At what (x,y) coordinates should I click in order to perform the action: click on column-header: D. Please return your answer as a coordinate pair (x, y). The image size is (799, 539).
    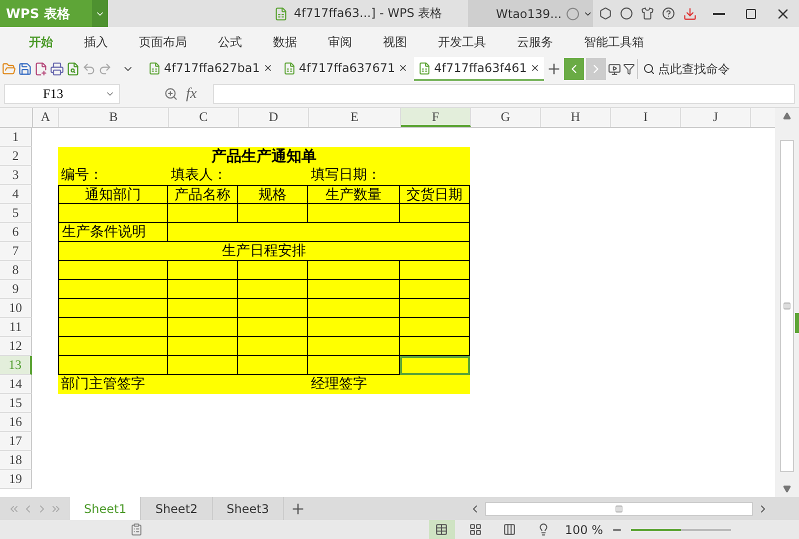
    Looking at the image, I should click on (274, 117).